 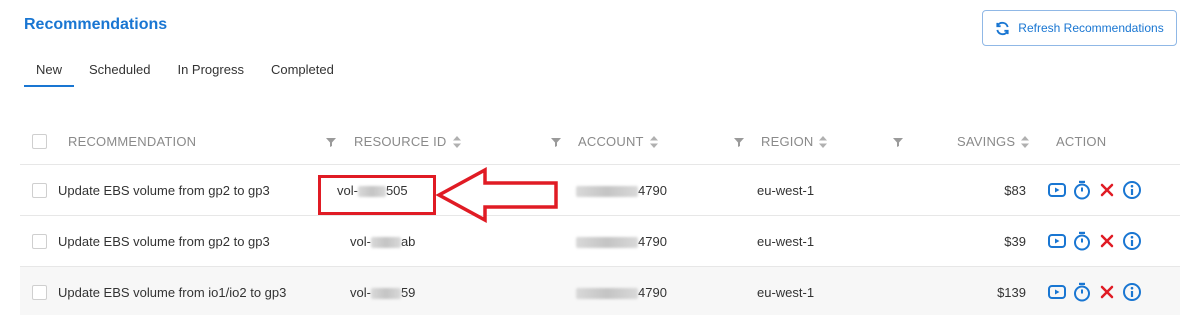 I want to click on recommendation-text: Update EBS volume from io1/io2 to gp3, so click(x=172, y=292).